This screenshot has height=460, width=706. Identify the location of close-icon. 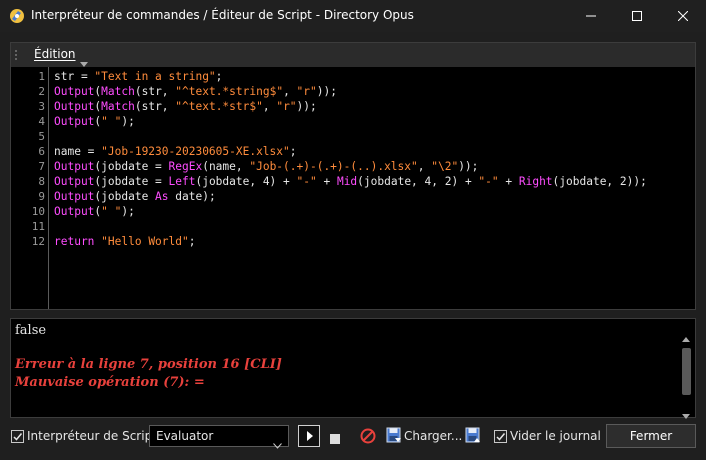
(683, 16).